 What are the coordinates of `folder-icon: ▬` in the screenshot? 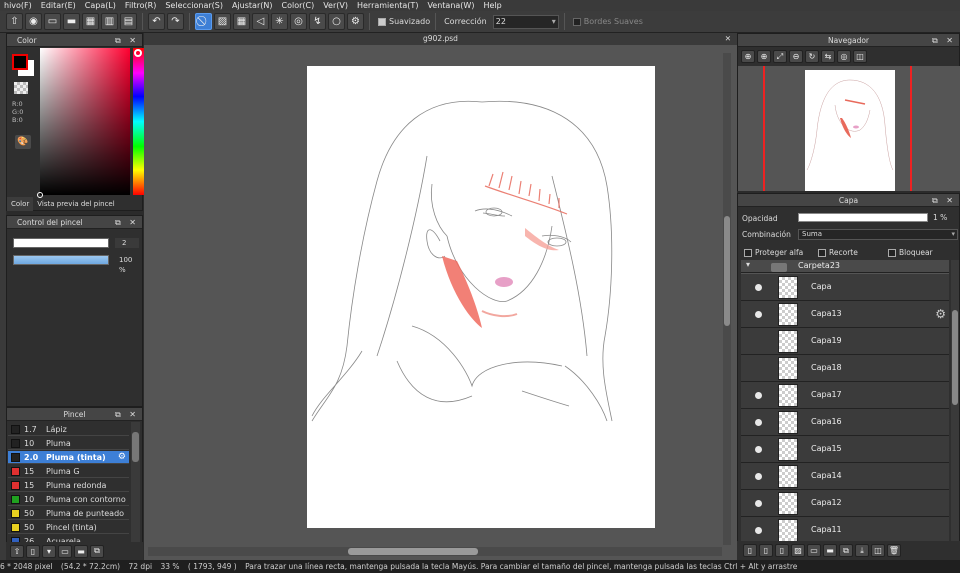 It's located at (81, 551).